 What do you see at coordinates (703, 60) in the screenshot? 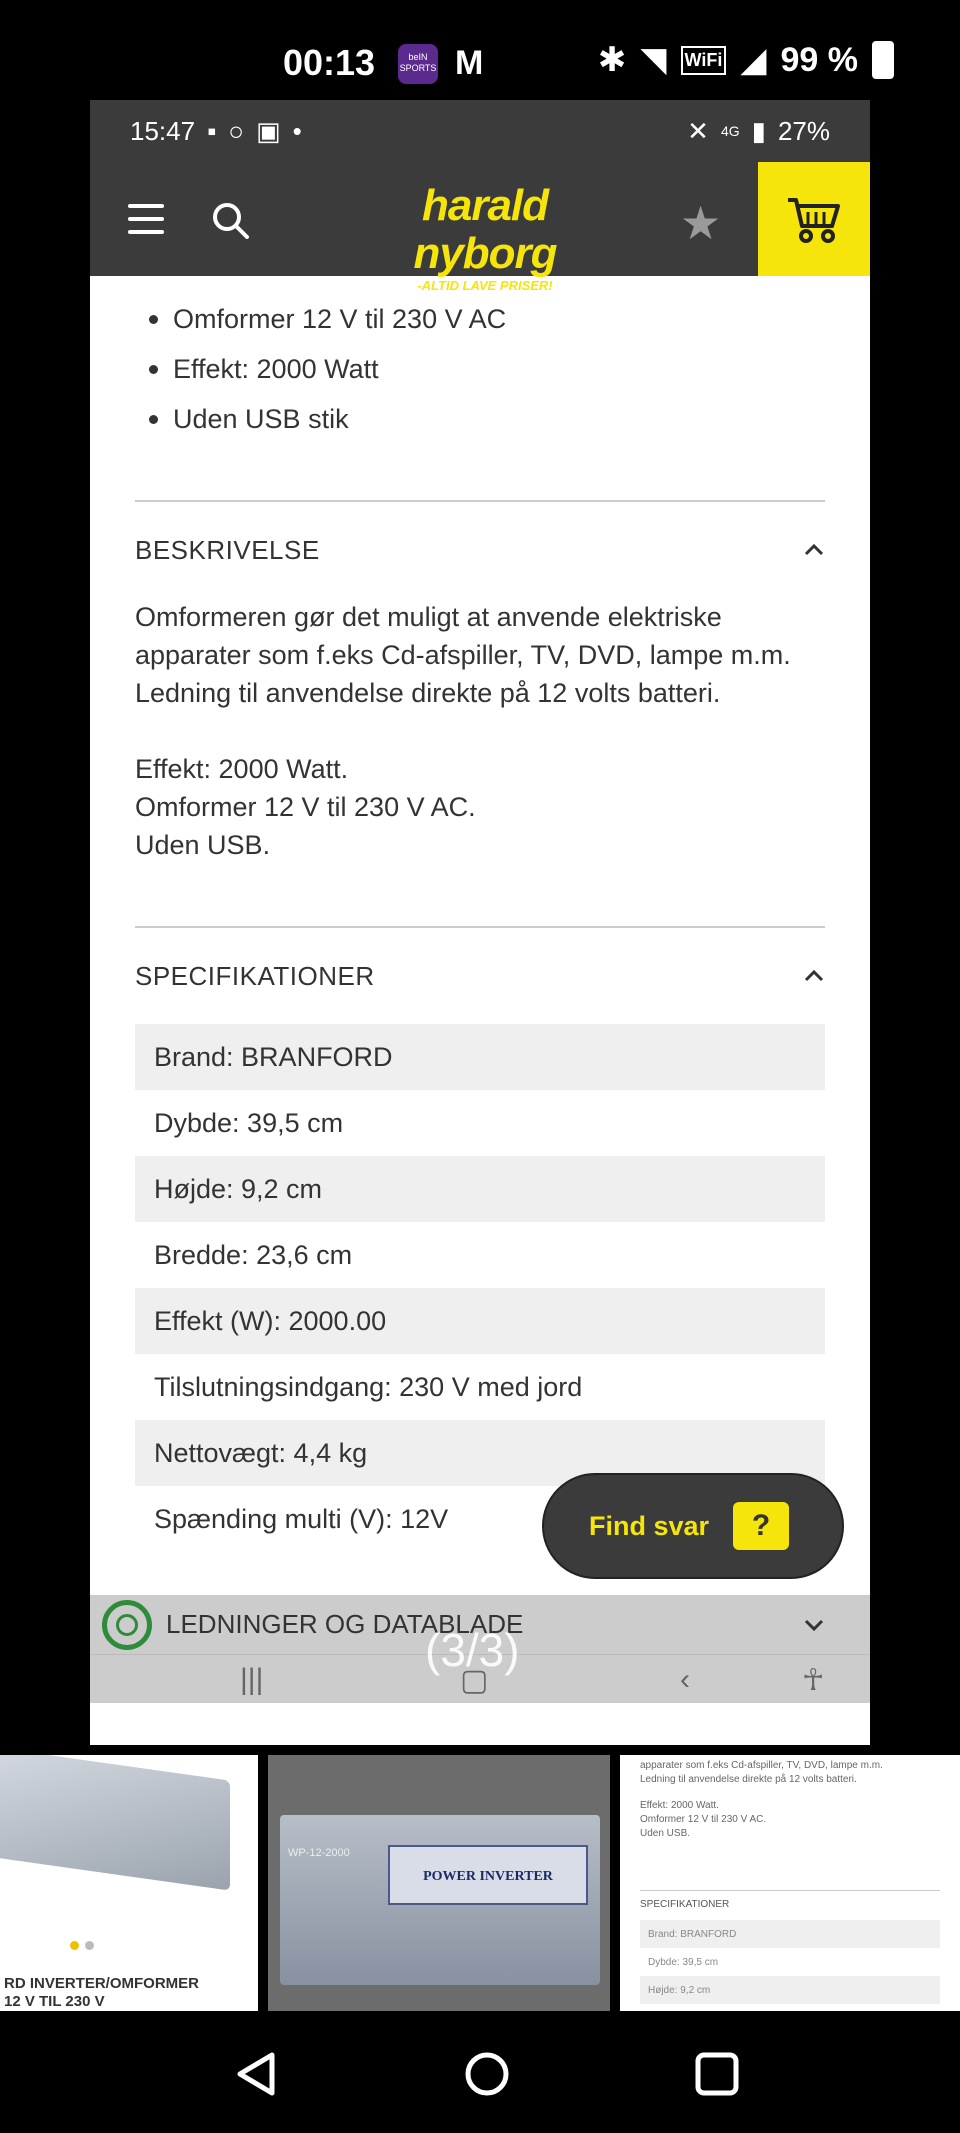
I see `vowifi-icon: WiFi` at bounding box center [703, 60].